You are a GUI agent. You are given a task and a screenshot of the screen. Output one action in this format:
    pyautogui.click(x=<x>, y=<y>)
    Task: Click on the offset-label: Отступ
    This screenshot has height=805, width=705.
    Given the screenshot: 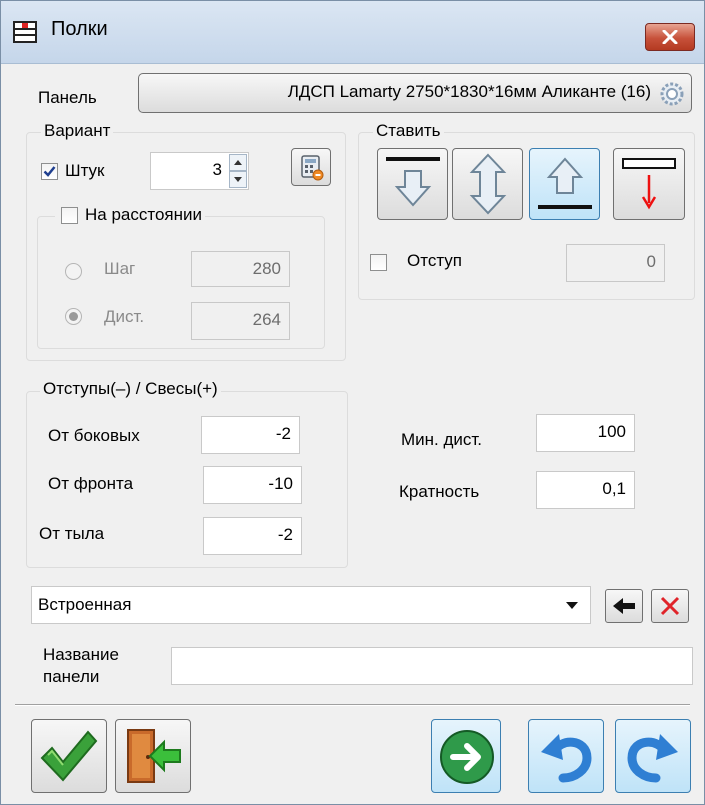 What is the action you would take?
    pyautogui.click(x=435, y=260)
    